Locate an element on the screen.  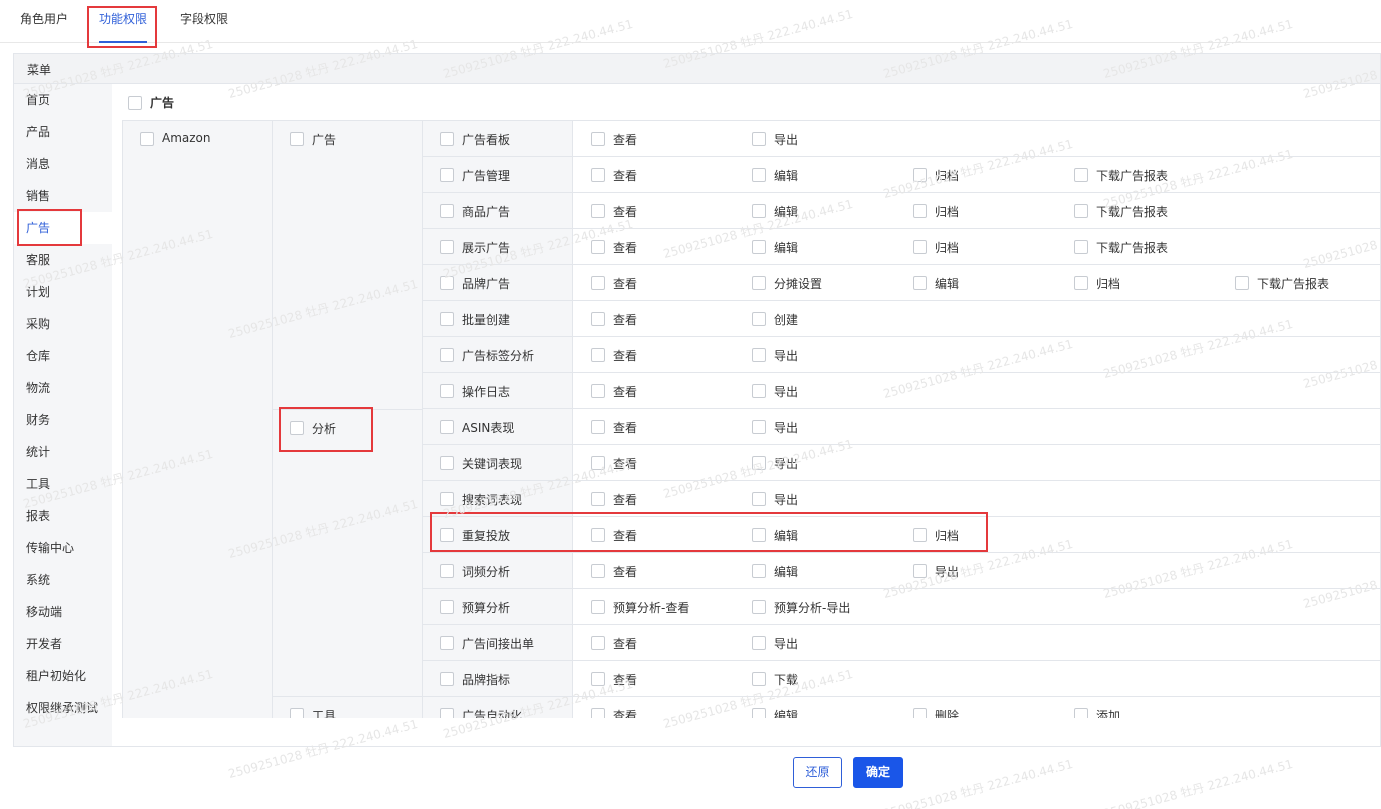
sidebar-item: 财务 is located at coordinates (63, 420).